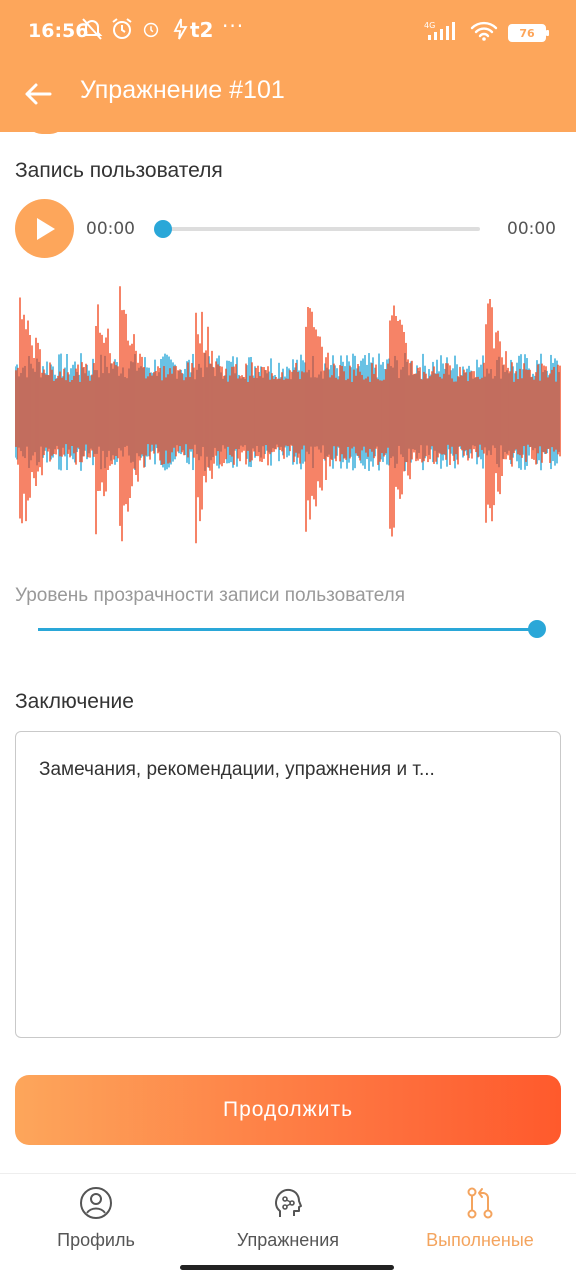  What do you see at coordinates (480, 1203) in the screenshot?
I see `completed-icon` at bounding box center [480, 1203].